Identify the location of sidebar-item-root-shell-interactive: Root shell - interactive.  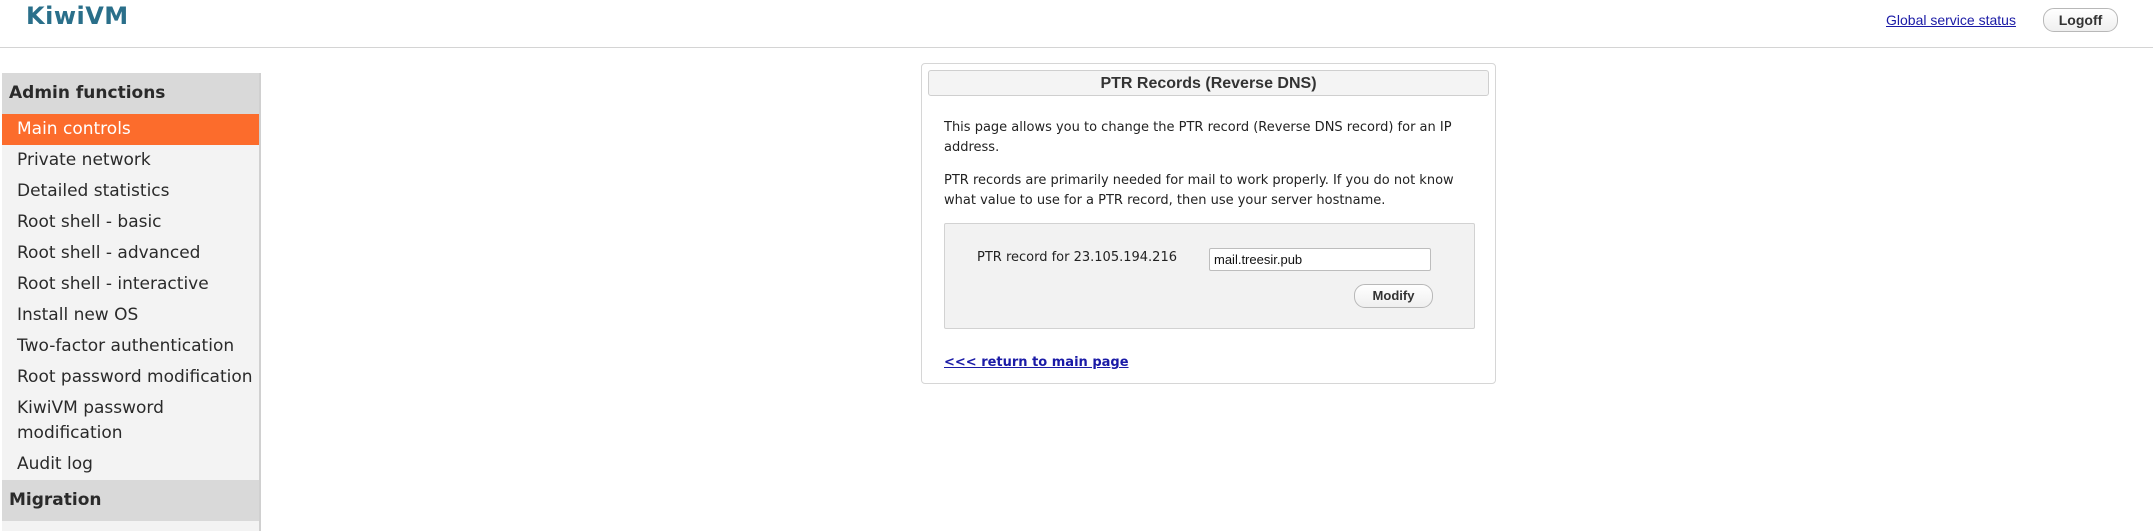
(130, 284).